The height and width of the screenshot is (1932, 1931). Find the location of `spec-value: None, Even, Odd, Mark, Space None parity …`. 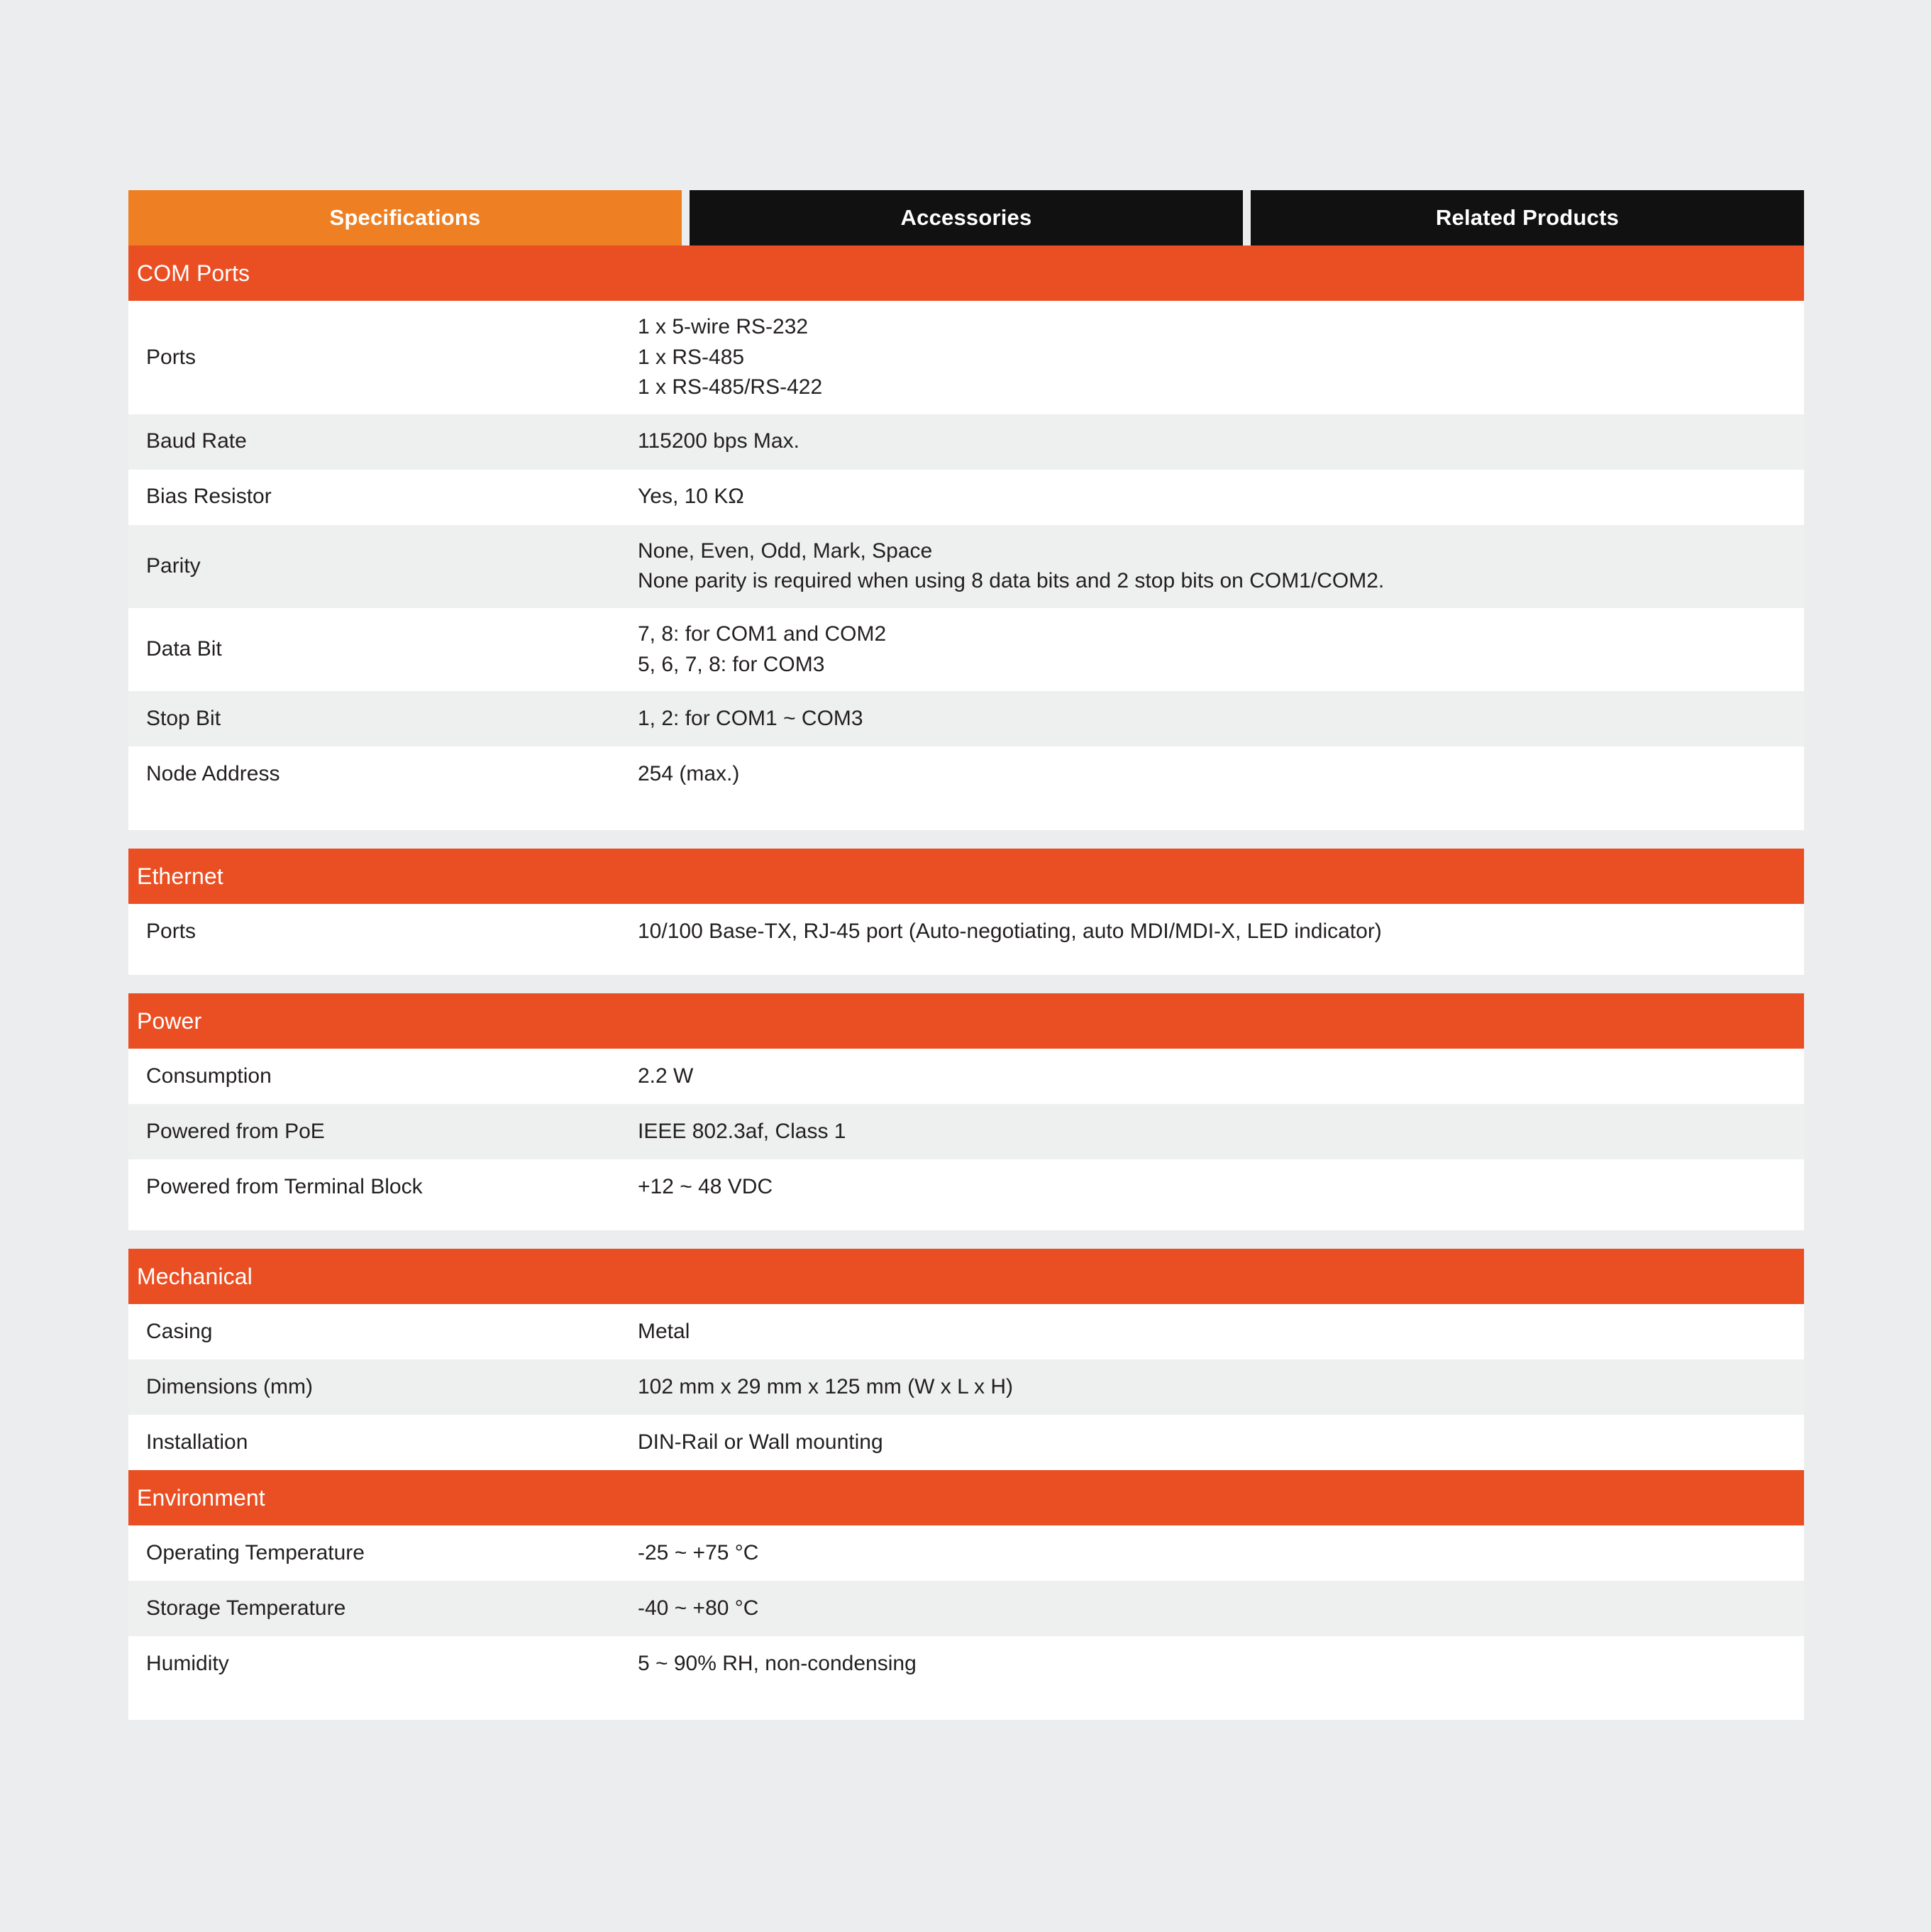

spec-value: None, Even, Odd, Mark, Space None parity … is located at coordinates (1221, 567).